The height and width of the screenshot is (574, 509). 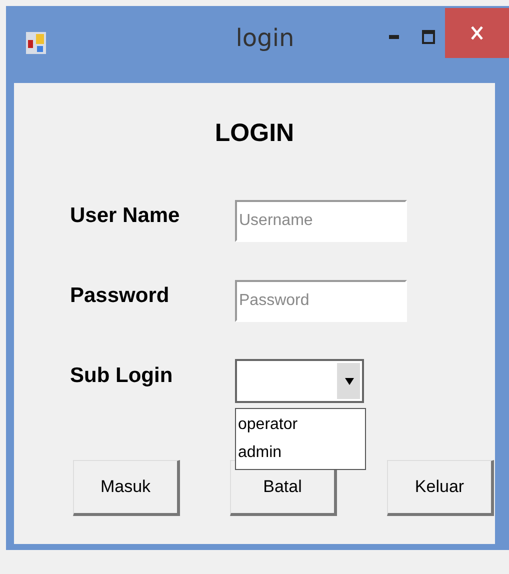 What do you see at coordinates (265, 38) in the screenshot?
I see `window-title: login` at bounding box center [265, 38].